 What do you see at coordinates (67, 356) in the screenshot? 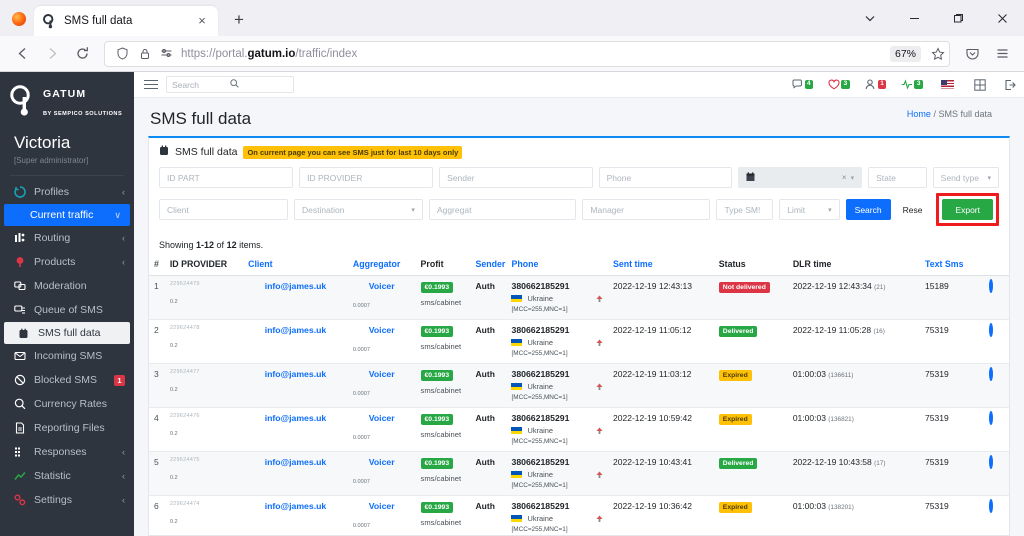
I see `sidebar-item-incoming-sms: Incoming SMS` at bounding box center [67, 356].